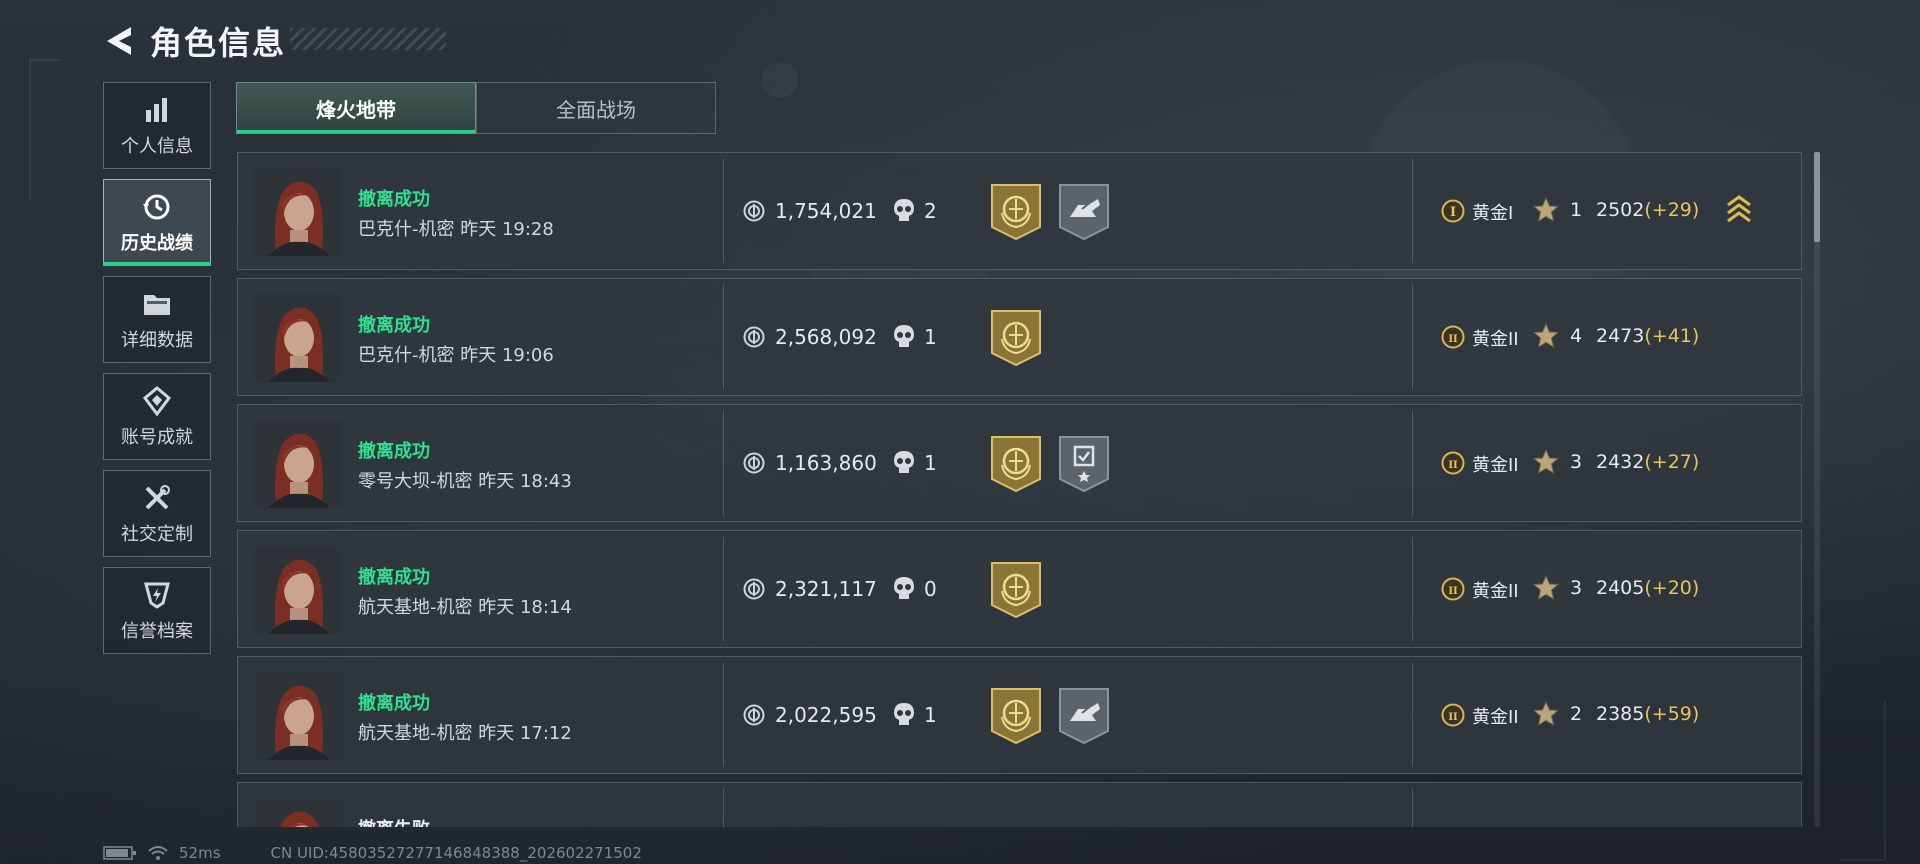 The height and width of the screenshot is (864, 1920). I want to click on score-delta: (+41), so click(1672, 336).